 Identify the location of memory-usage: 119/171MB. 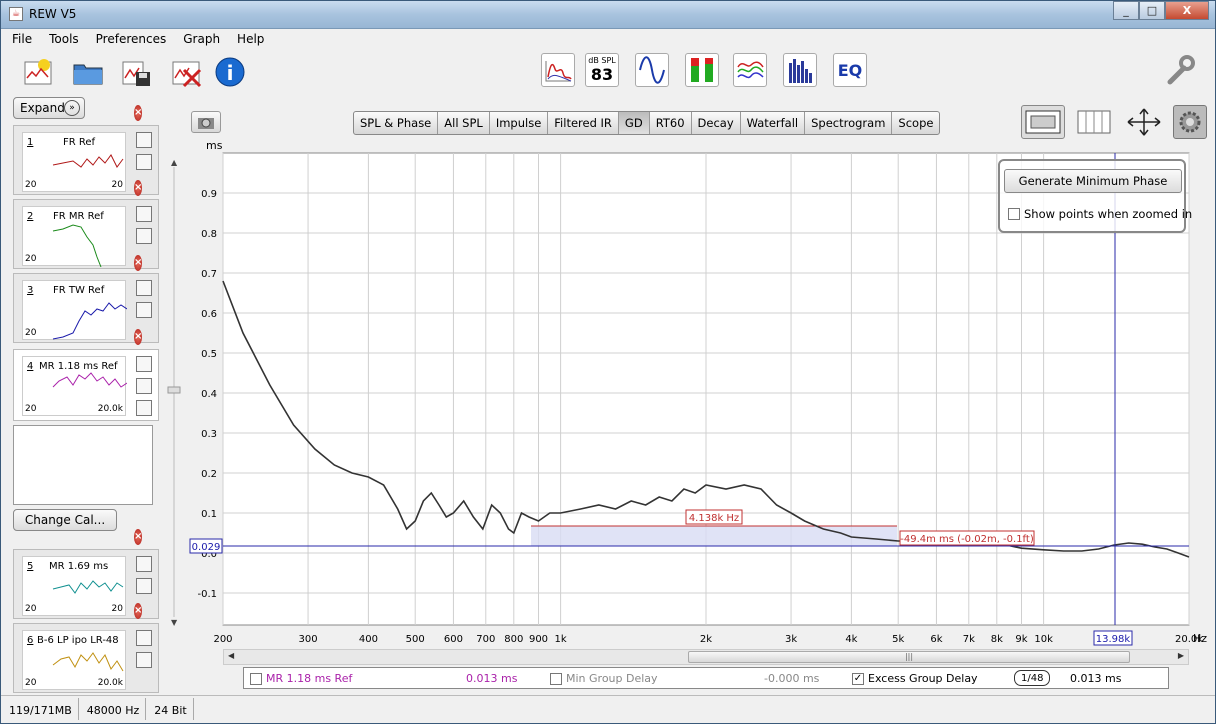
(40, 709).